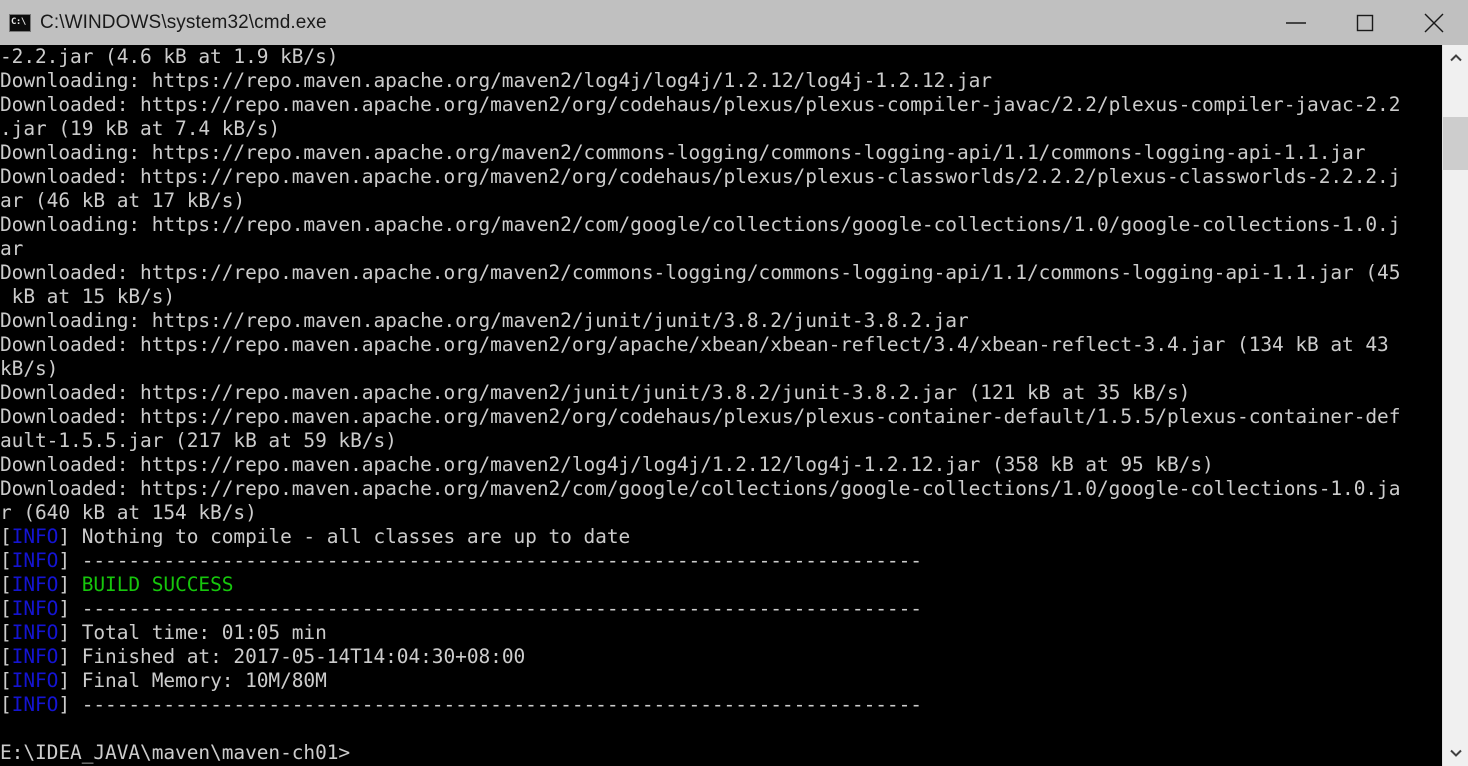 The height and width of the screenshot is (766, 1468). I want to click on console-line-text: ar, so click(12, 248).